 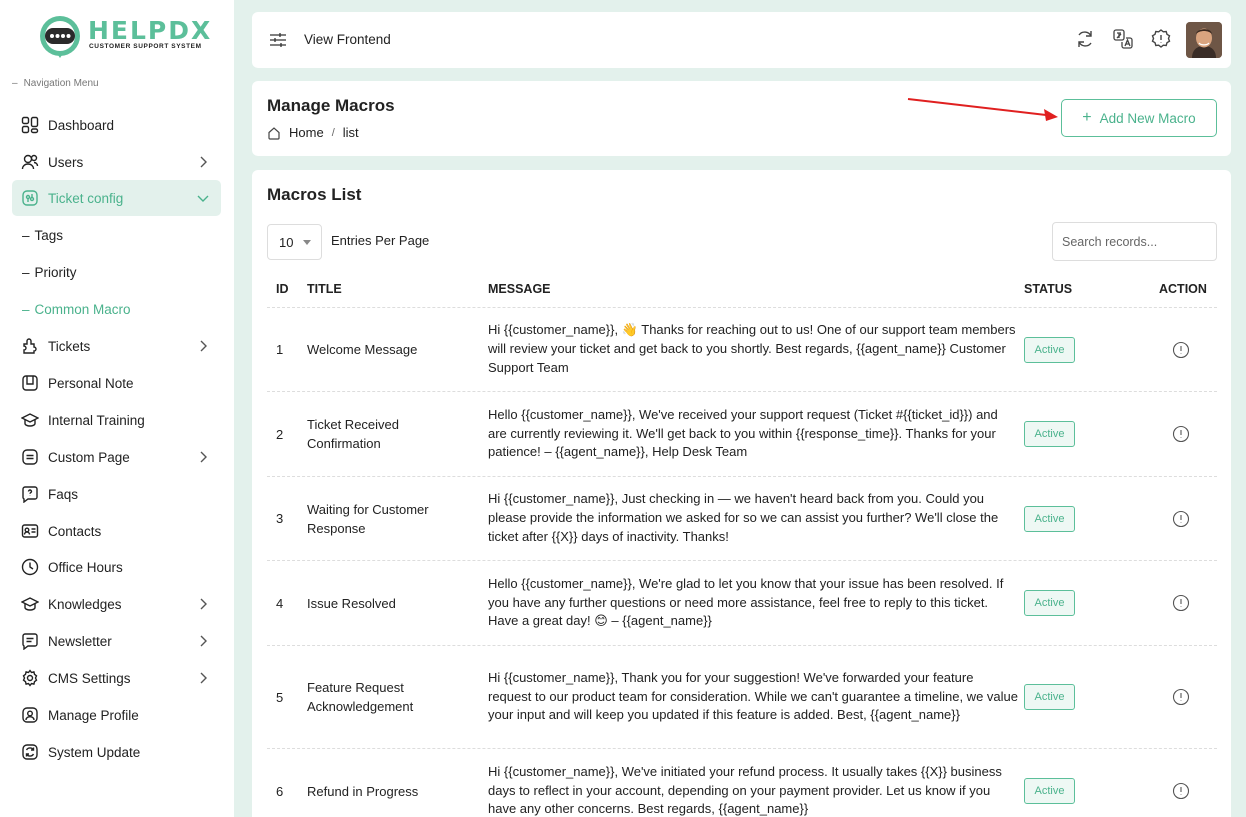 What do you see at coordinates (324, 289) in the screenshot?
I see `column-header-title: TITLE` at bounding box center [324, 289].